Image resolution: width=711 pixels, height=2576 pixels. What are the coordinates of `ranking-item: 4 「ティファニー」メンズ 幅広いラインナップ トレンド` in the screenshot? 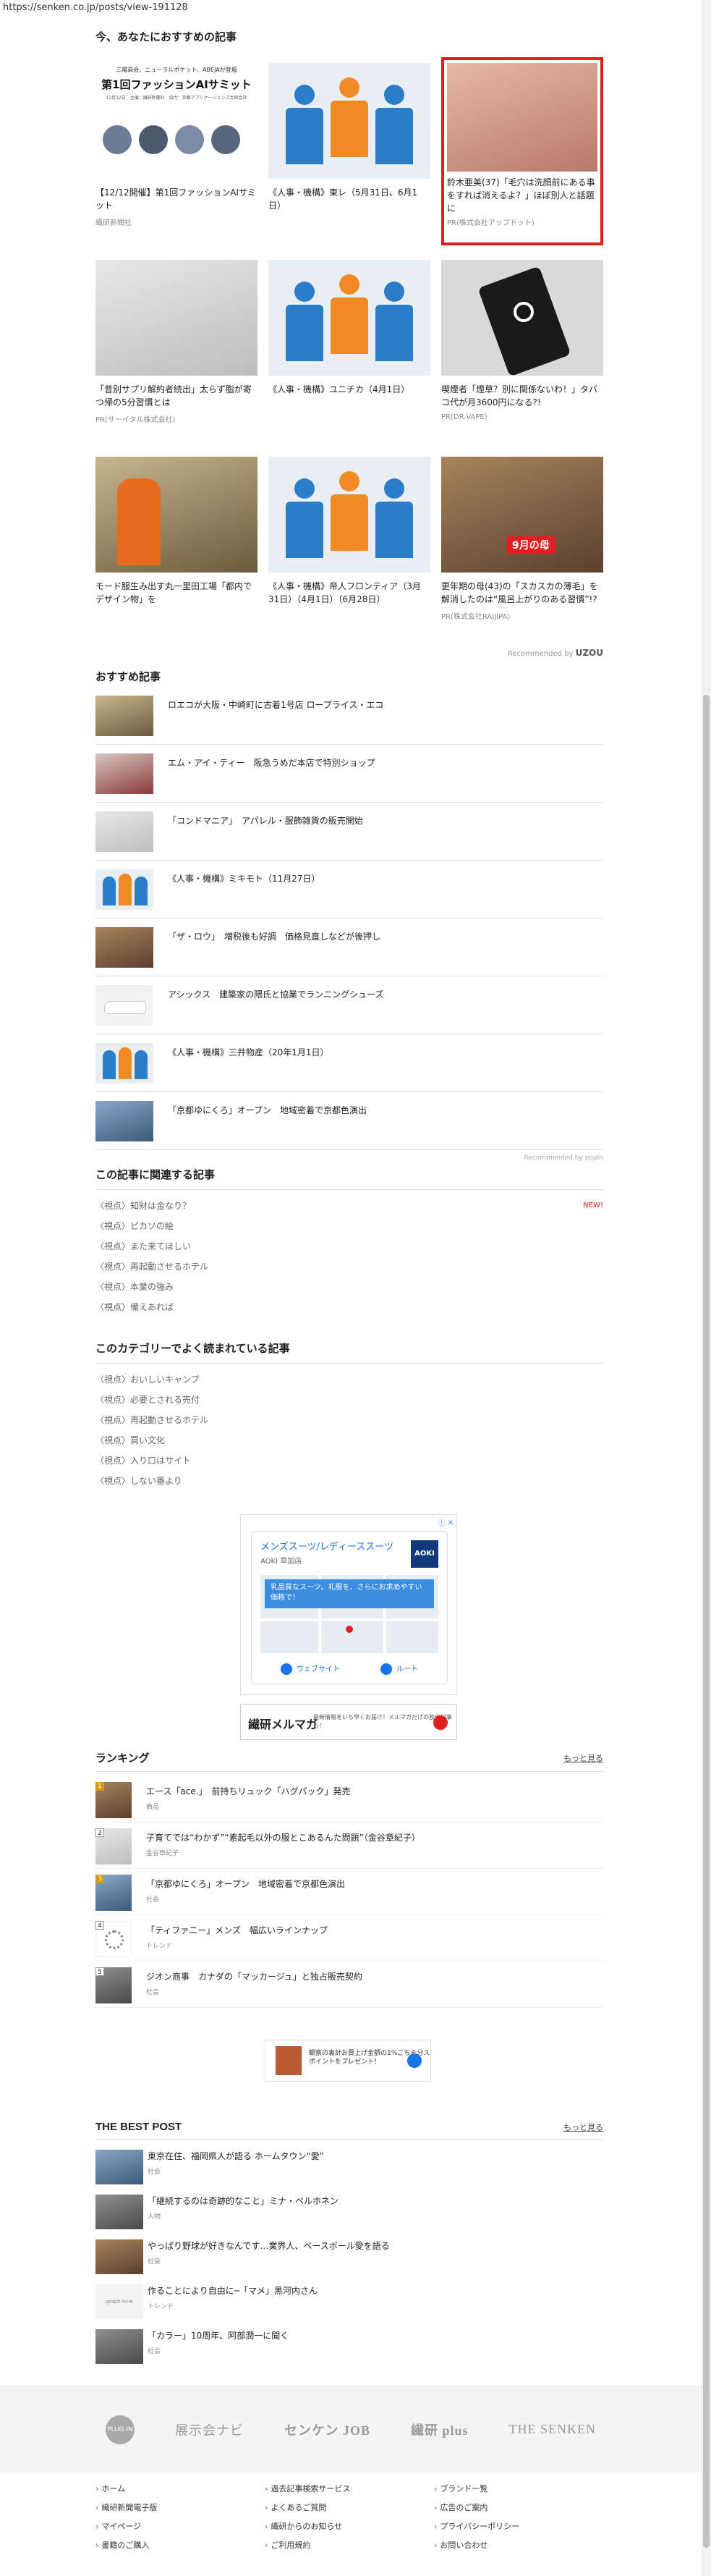 It's located at (349, 1938).